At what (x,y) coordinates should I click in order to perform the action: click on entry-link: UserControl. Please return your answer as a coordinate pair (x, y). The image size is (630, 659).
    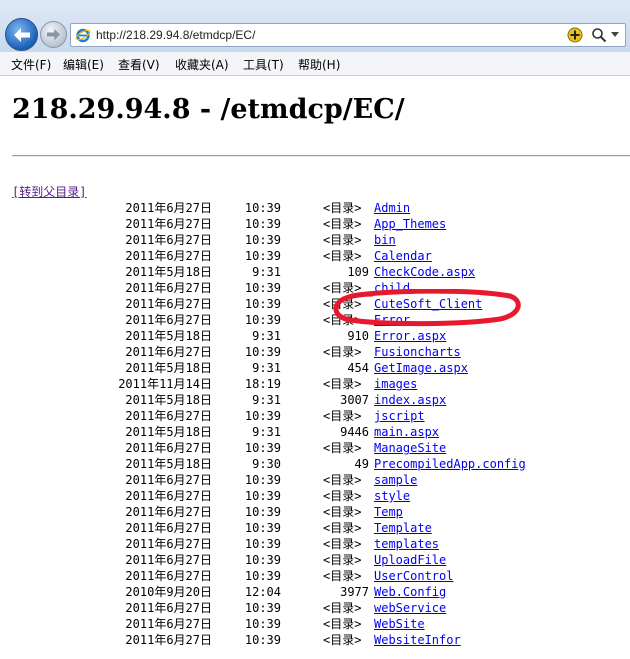
    Looking at the image, I should click on (413, 576).